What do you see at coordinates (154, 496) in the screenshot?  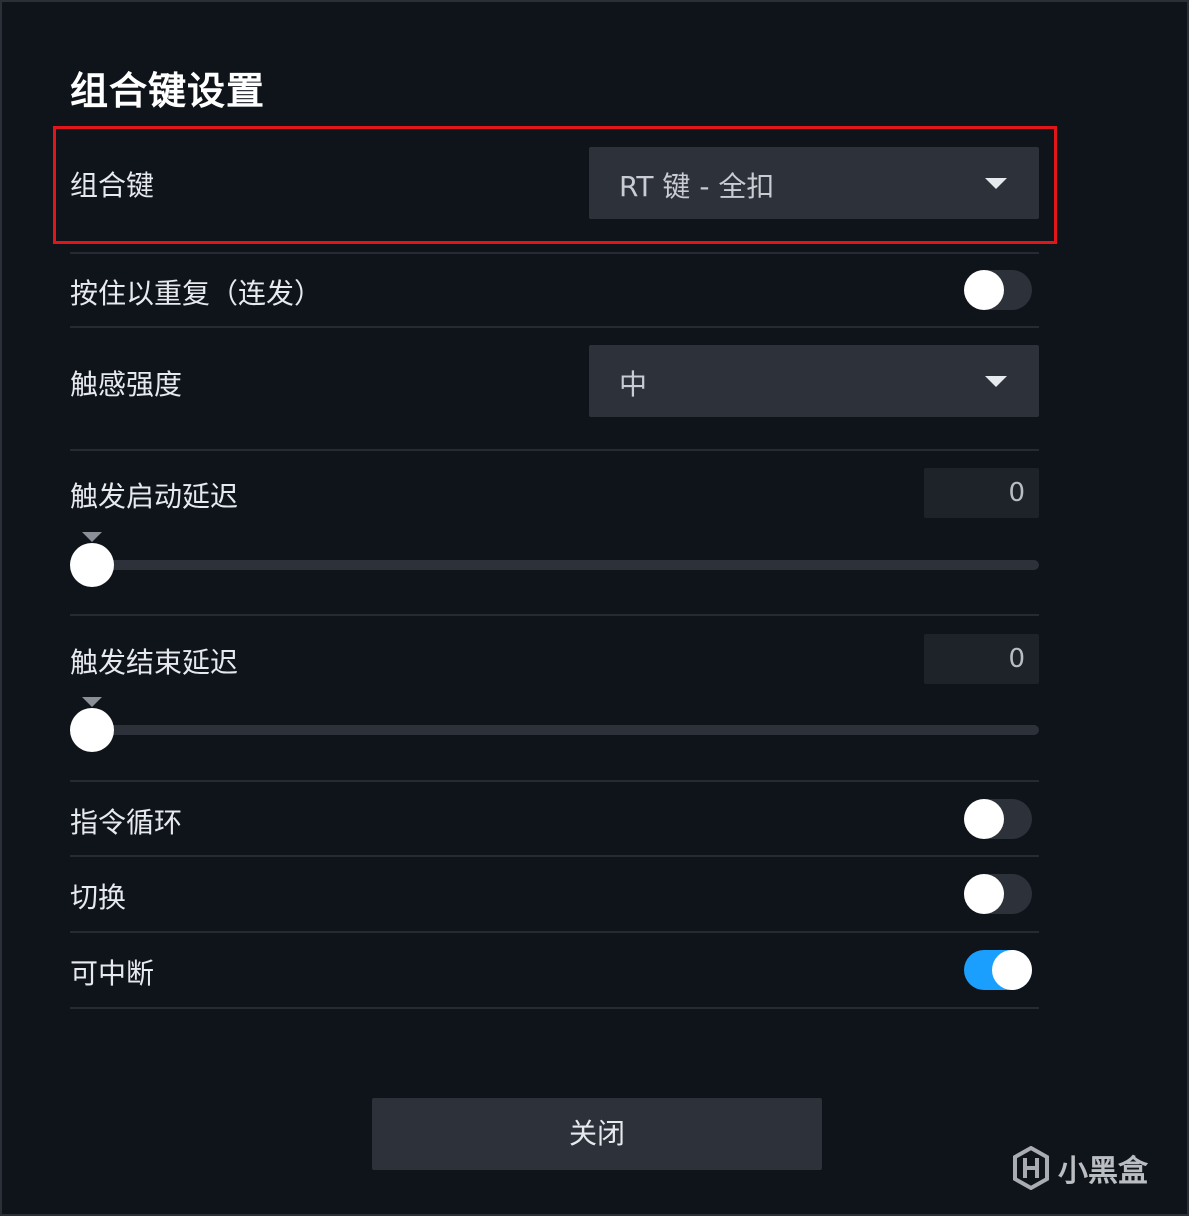 I see `start-delay-label: 触发启动延迟` at bounding box center [154, 496].